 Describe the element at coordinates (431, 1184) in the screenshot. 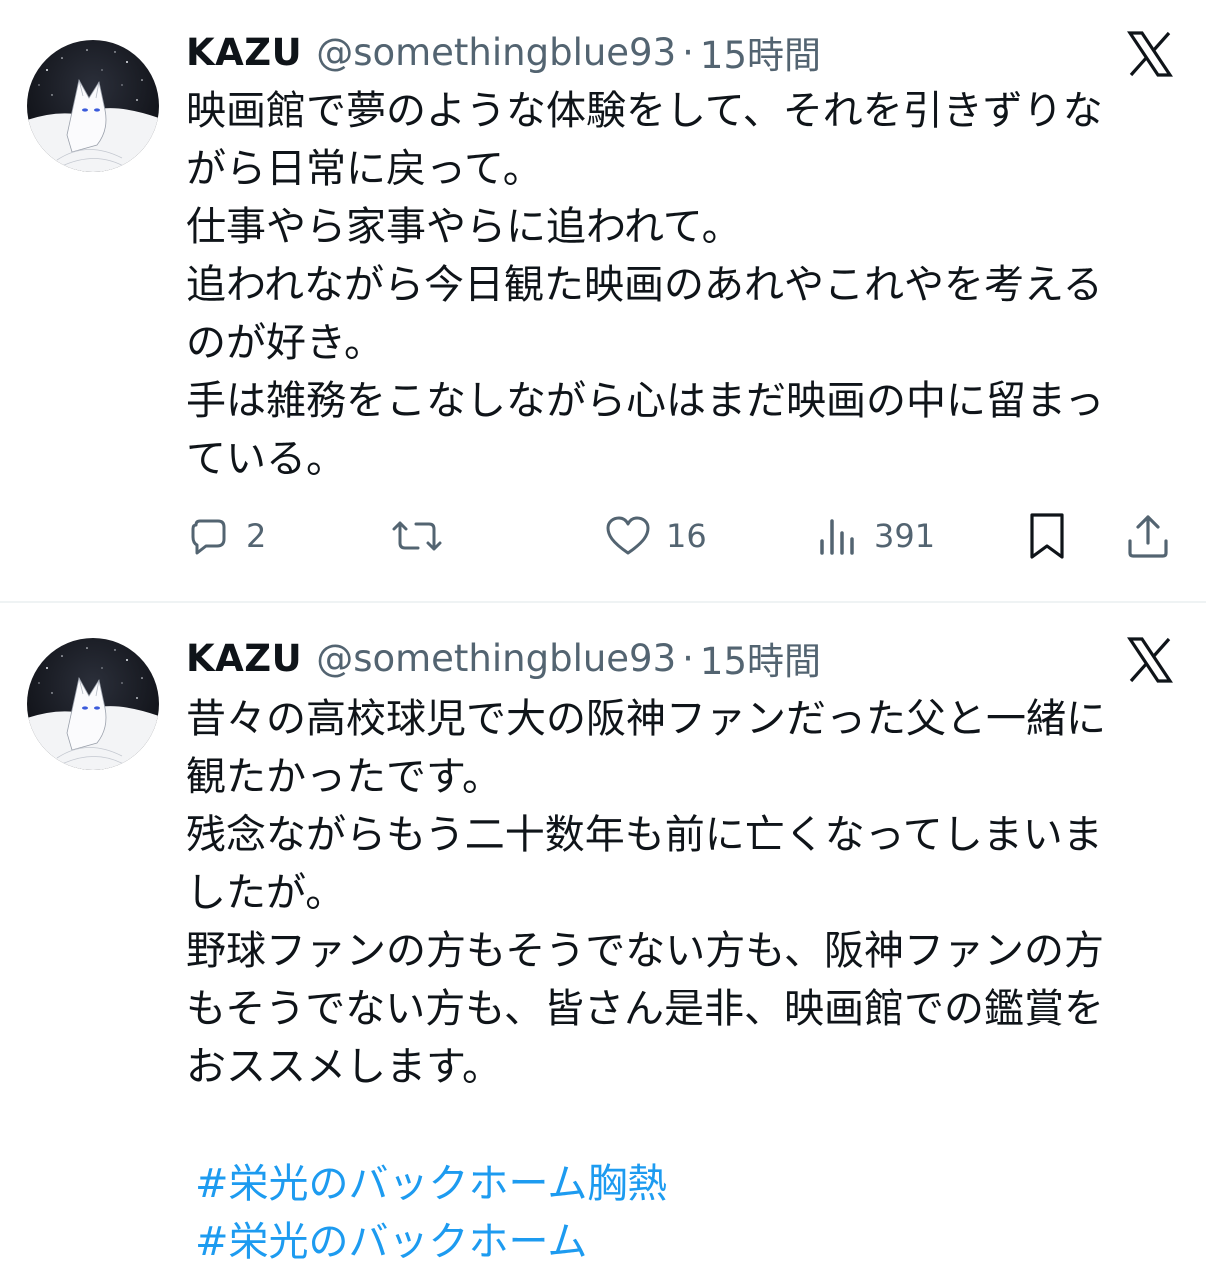

I see `hashtag-link: #栄光のバックホーム胸熱` at that location.